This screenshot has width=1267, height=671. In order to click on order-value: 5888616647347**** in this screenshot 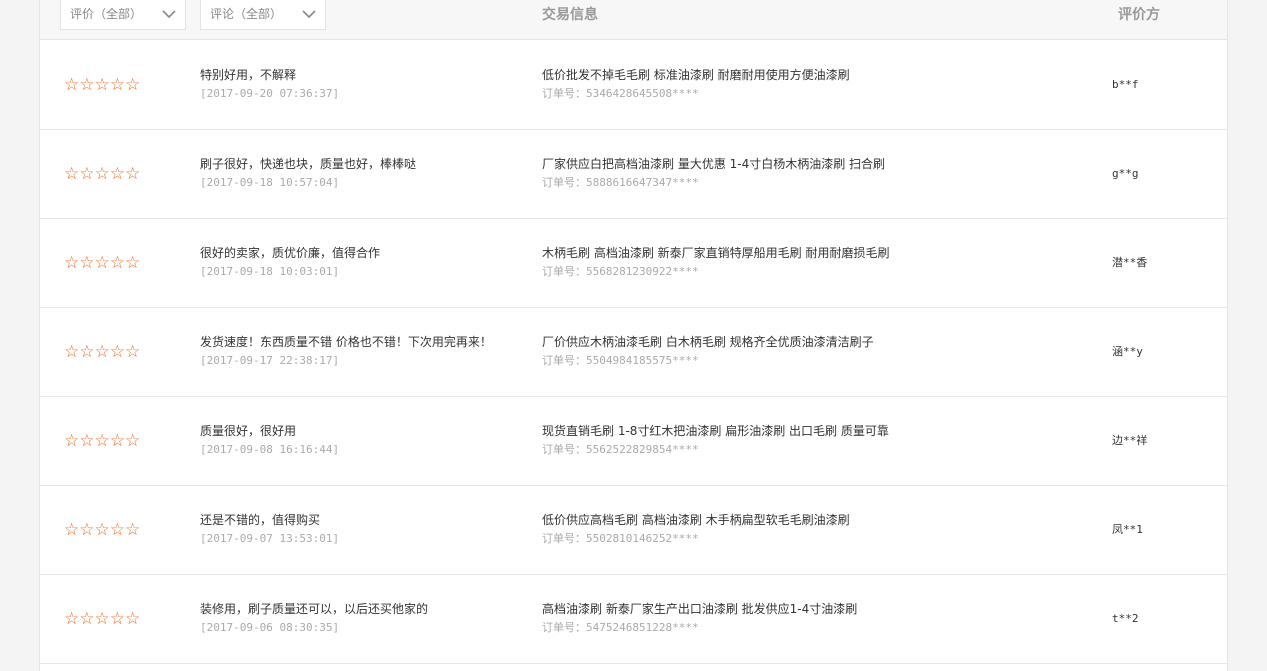, I will do `click(642, 182)`.